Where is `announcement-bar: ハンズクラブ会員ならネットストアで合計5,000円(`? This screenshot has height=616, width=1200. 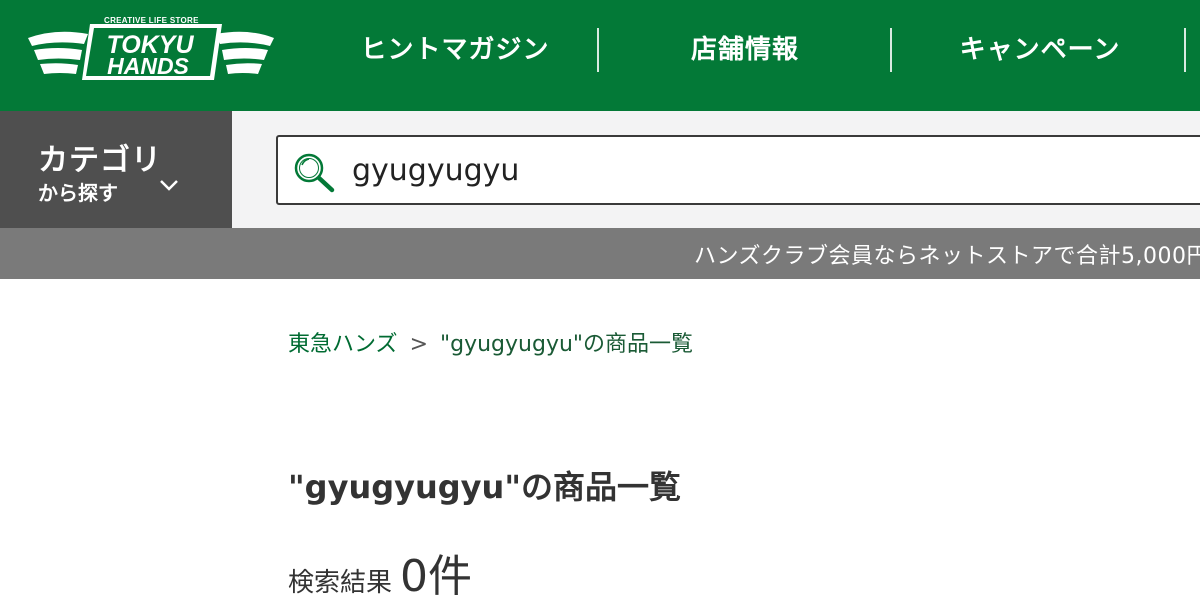 announcement-bar: ハンズクラブ会員ならネットストアで合計5,000円( is located at coordinates (600, 253).